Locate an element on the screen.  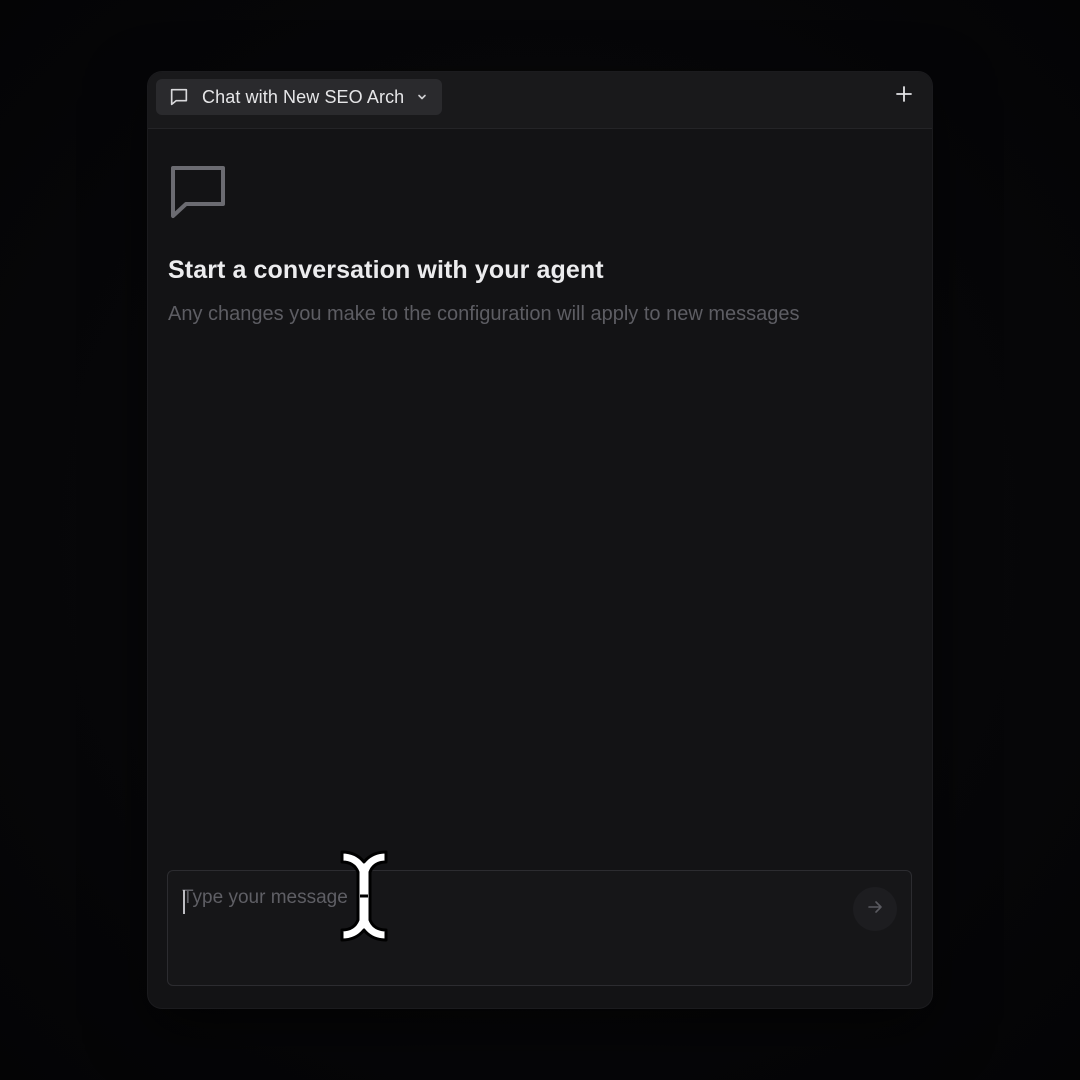
send-button is located at coordinates (875, 909).